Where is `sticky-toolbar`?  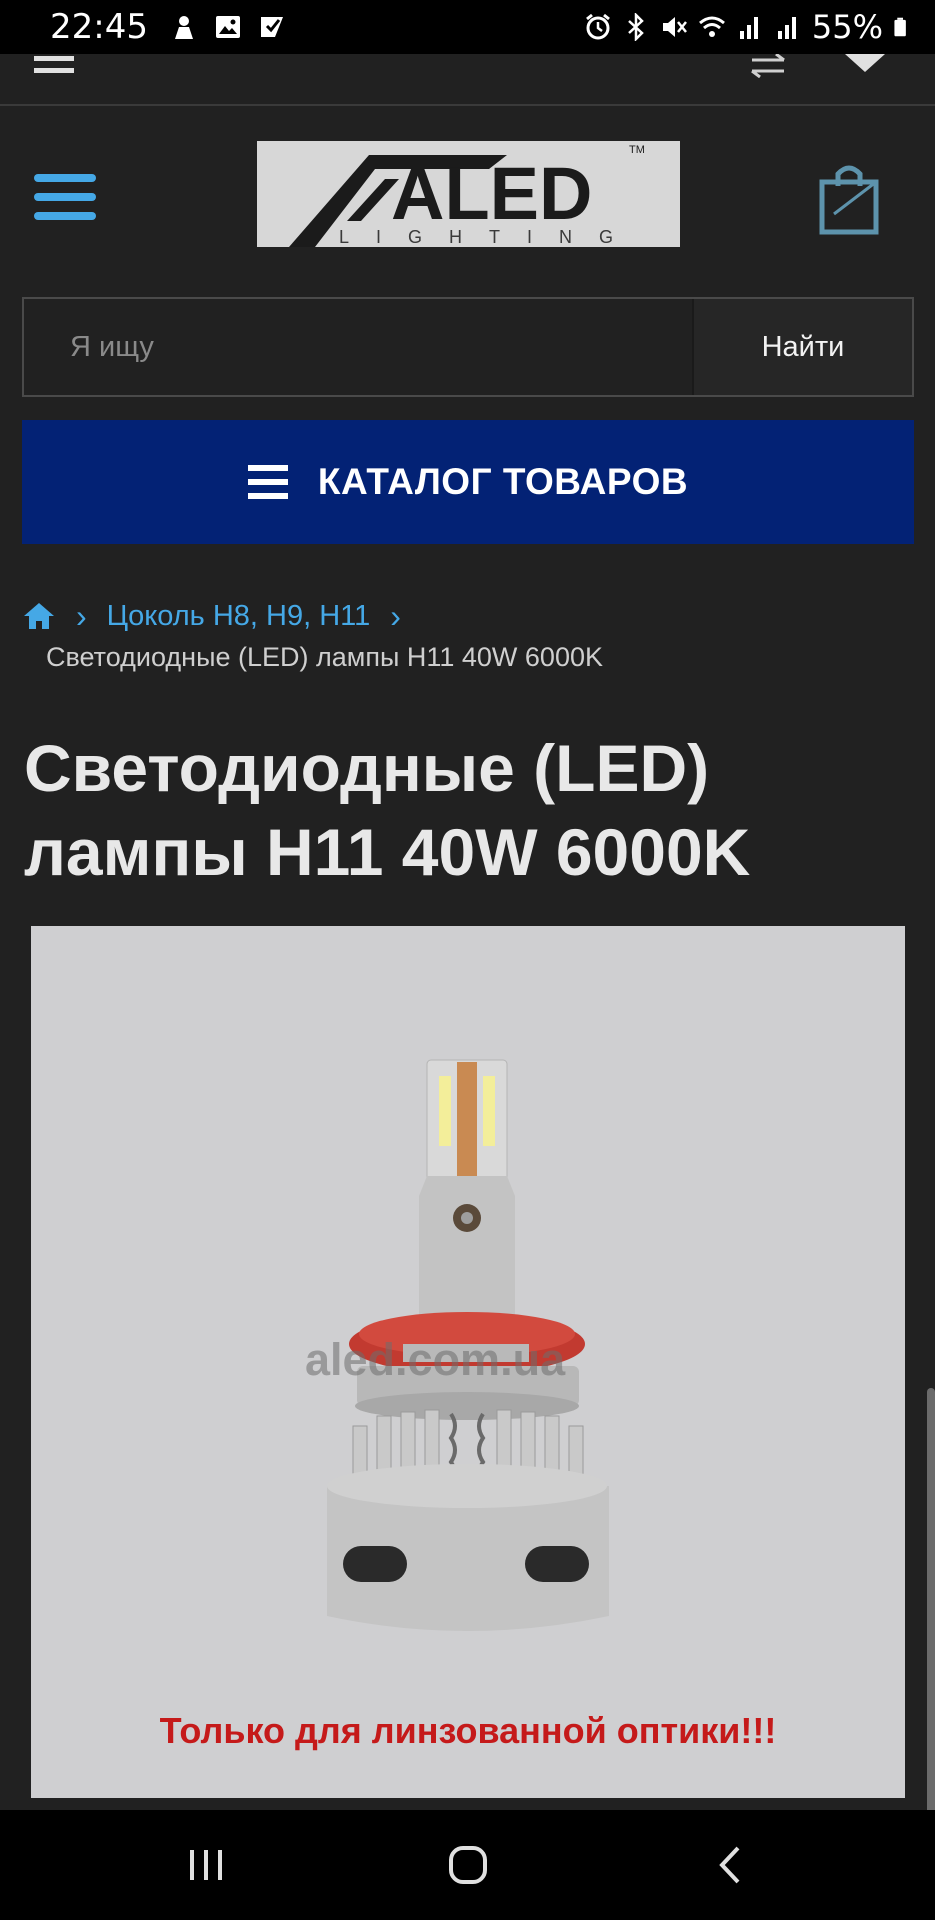
sticky-toolbar is located at coordinates (467, 80).